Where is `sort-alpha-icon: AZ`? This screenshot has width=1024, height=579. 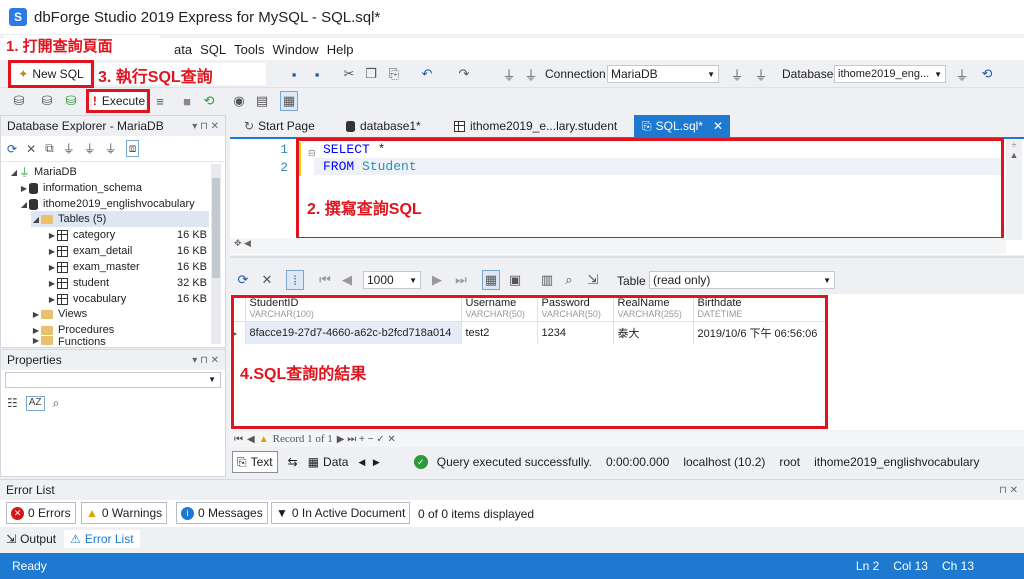
sort-alpha-icon: AZ is located at coordinates (35, 403).